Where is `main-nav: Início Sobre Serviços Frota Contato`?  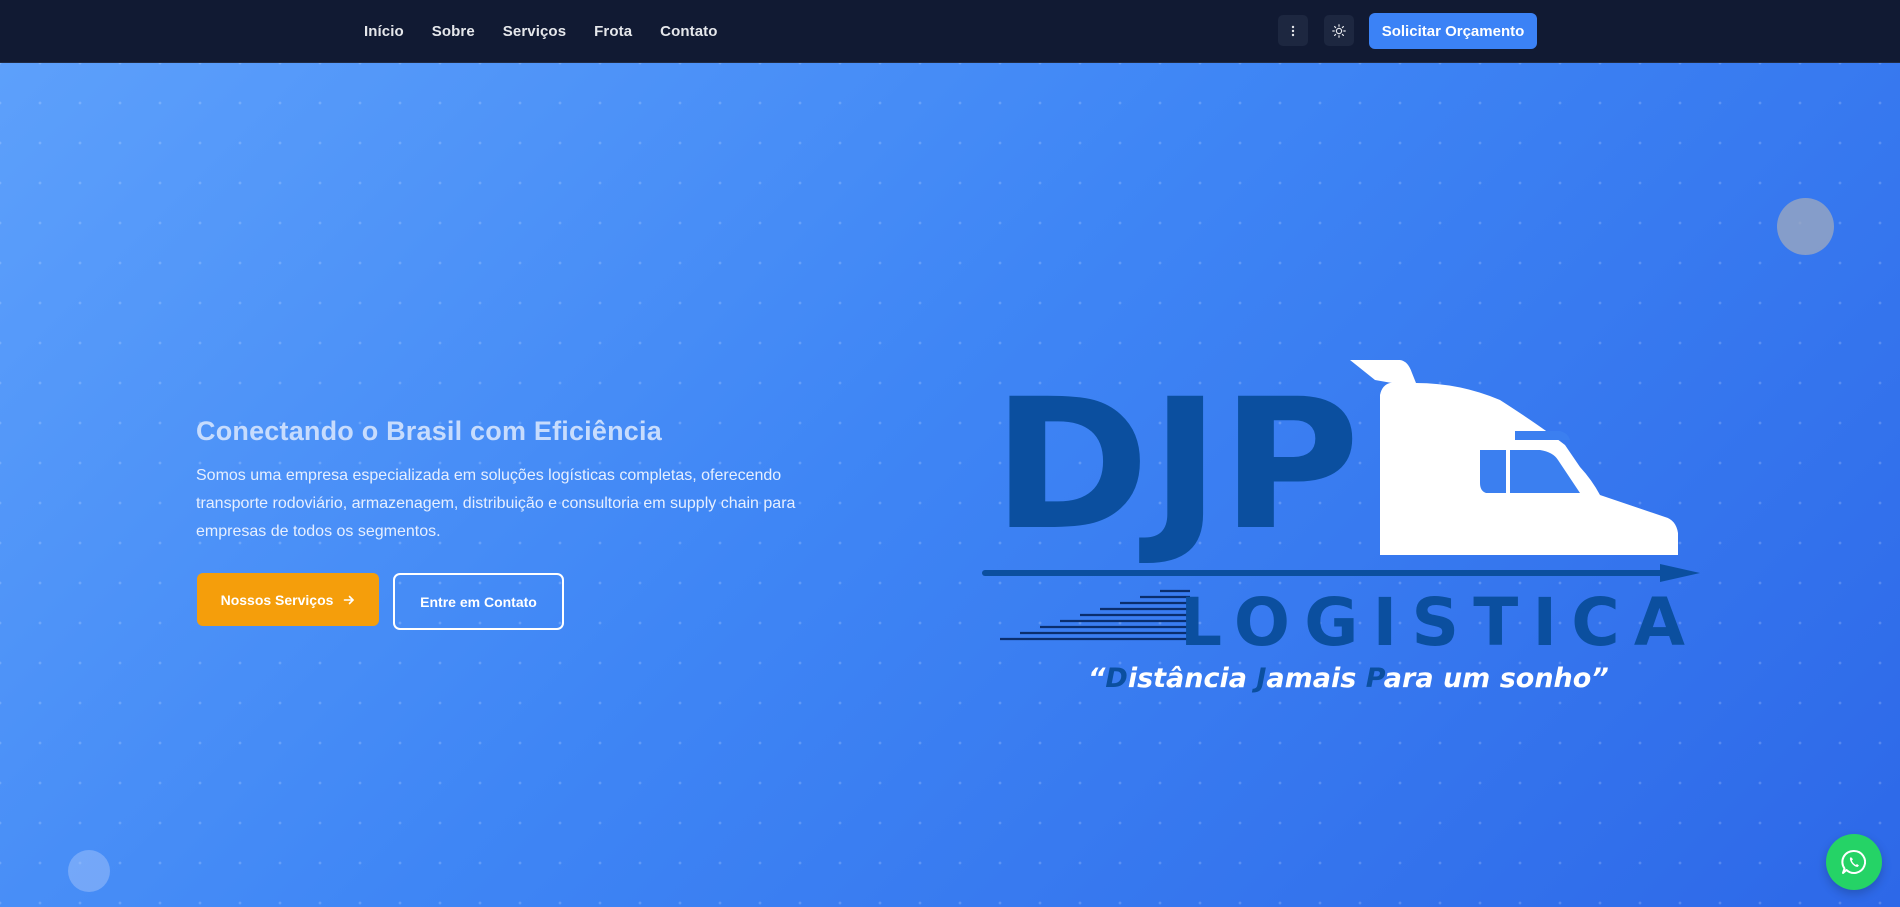 main-nav: Início Sobre Serviços Frota Contato is located at coordinates (555, 31).